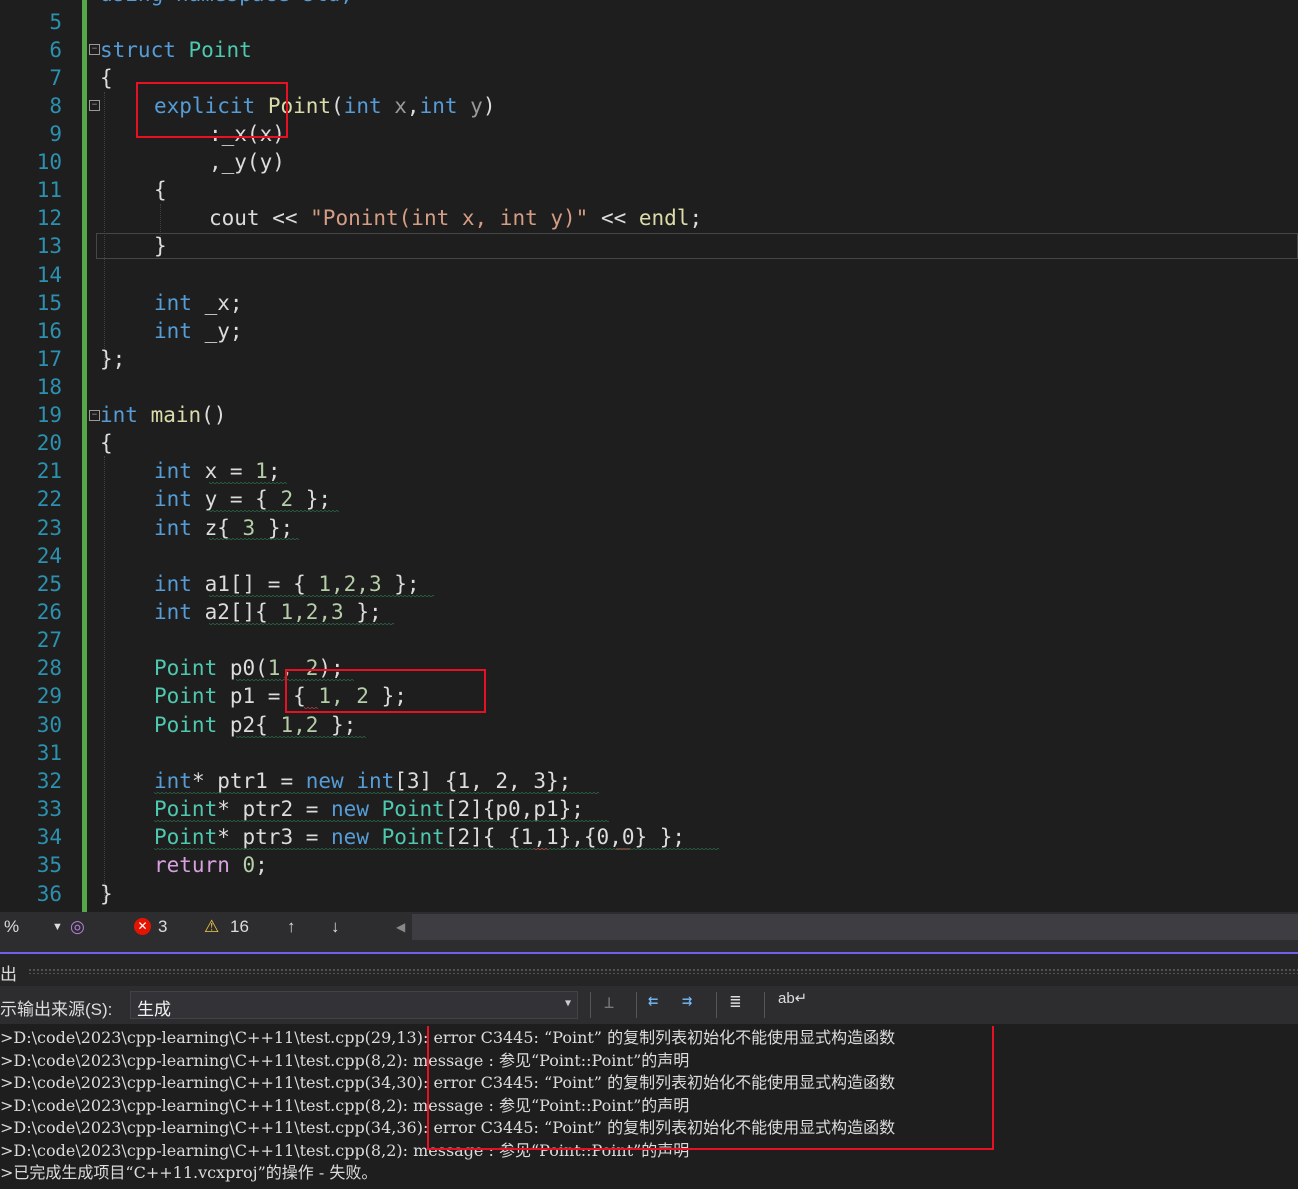  Describe the element at coordinates (49, 246) in the screenshot. I see `line-number: 13` at that location.